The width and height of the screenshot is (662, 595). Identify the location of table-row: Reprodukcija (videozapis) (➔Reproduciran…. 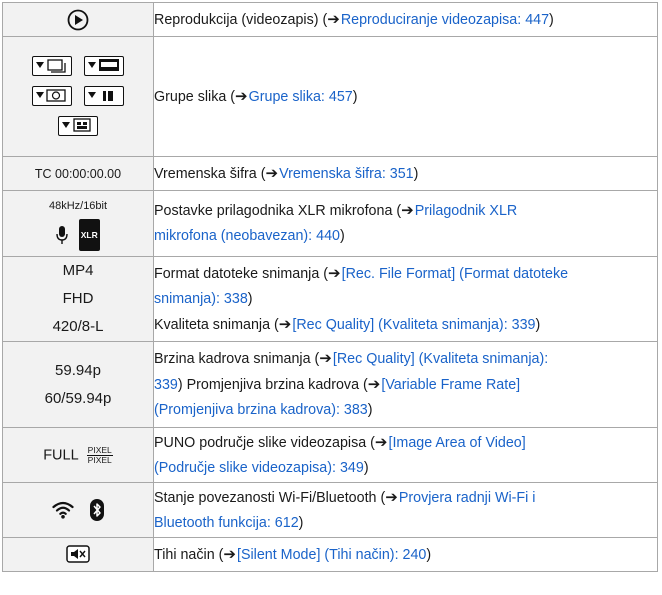
(330, 19).